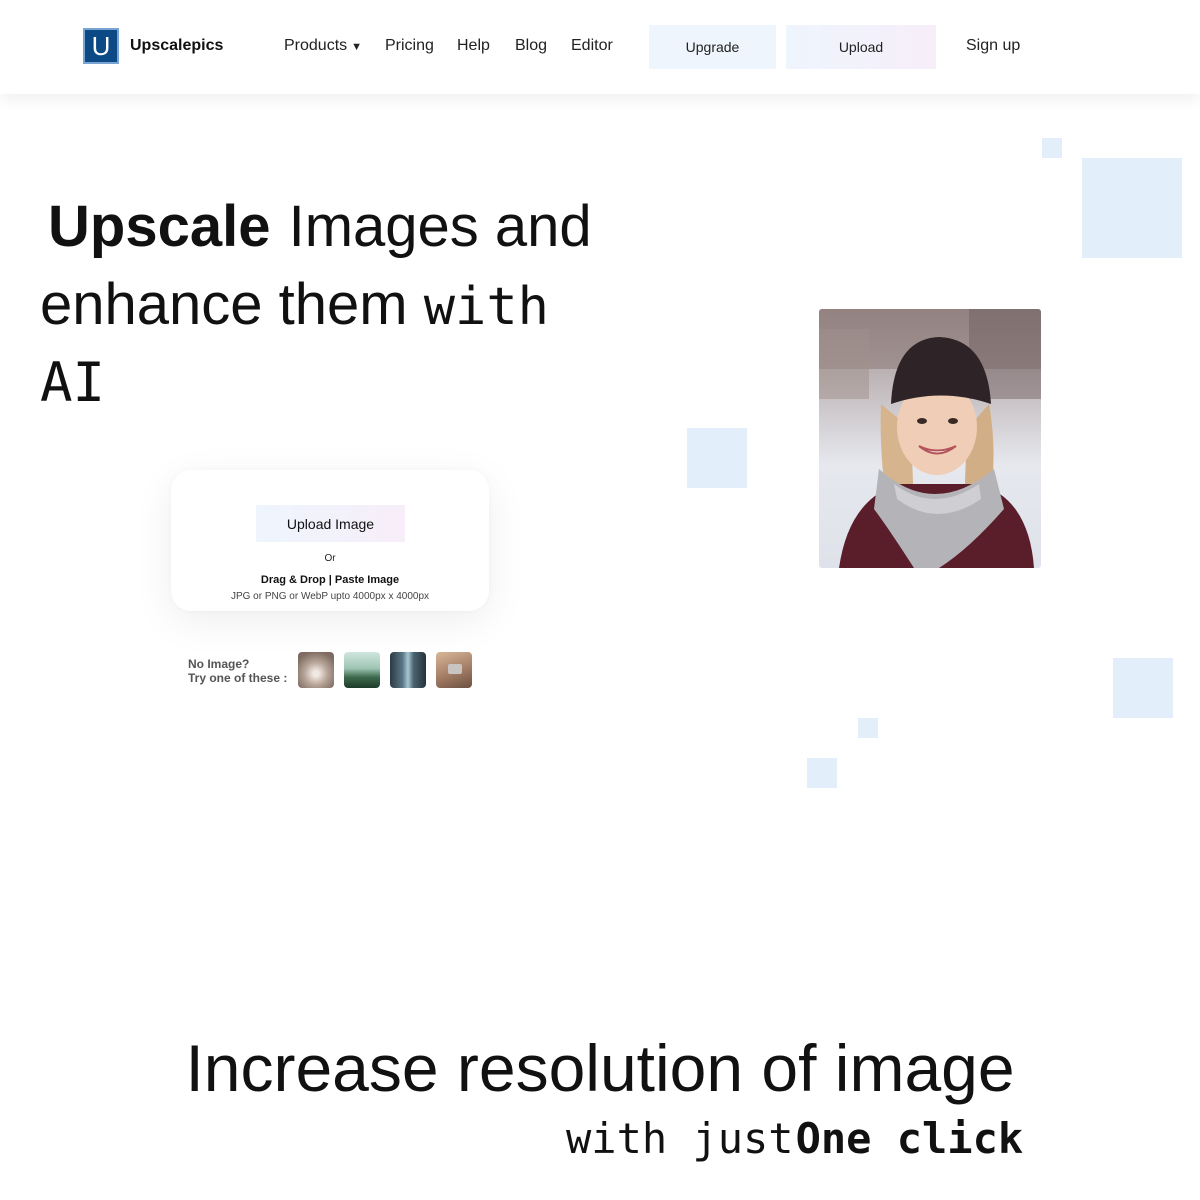  I want to click on hero-line-2-mono: with, so click(486, 307).